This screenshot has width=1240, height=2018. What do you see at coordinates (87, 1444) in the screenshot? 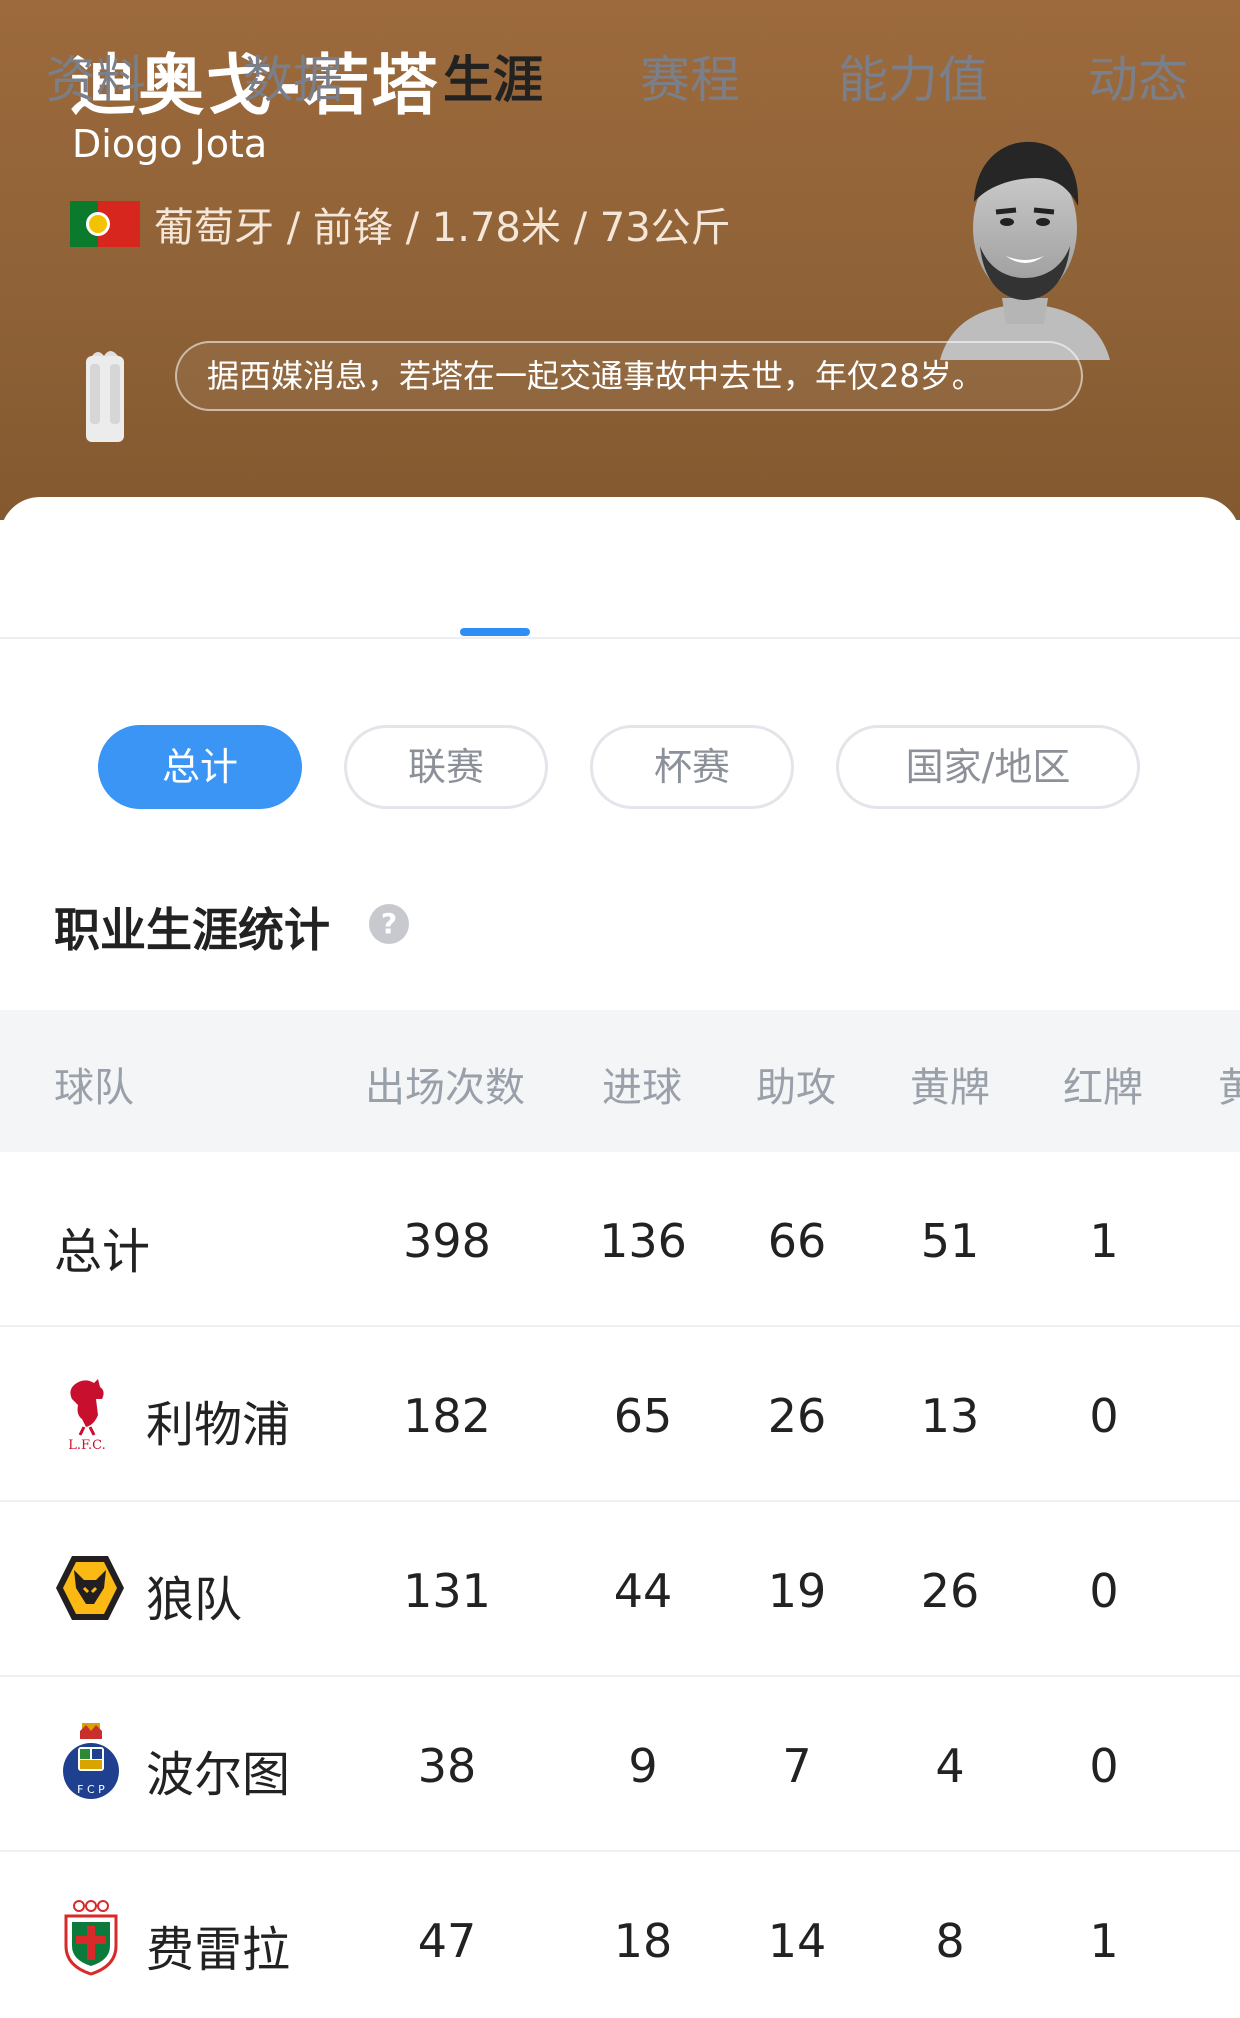
I see `svg-text: L.F.C.` at bounding box center [87, 1444].